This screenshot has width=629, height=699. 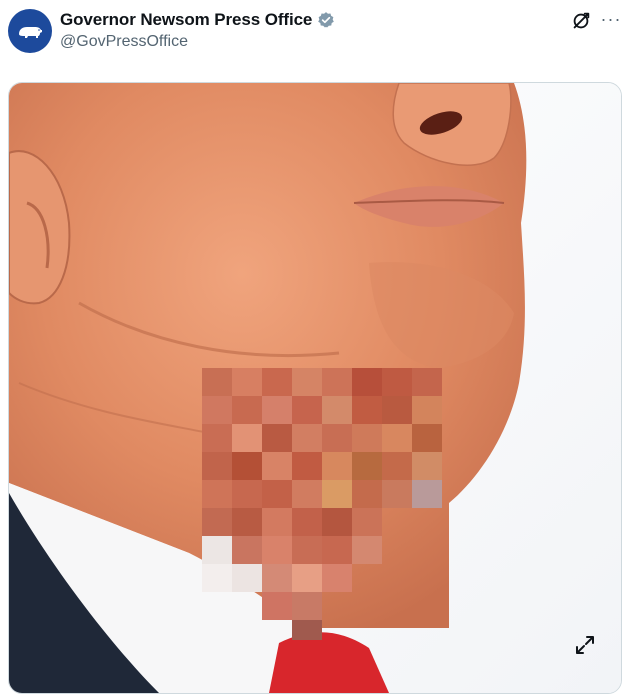 I want to click on expand-icon, so click(x=585, y=645).